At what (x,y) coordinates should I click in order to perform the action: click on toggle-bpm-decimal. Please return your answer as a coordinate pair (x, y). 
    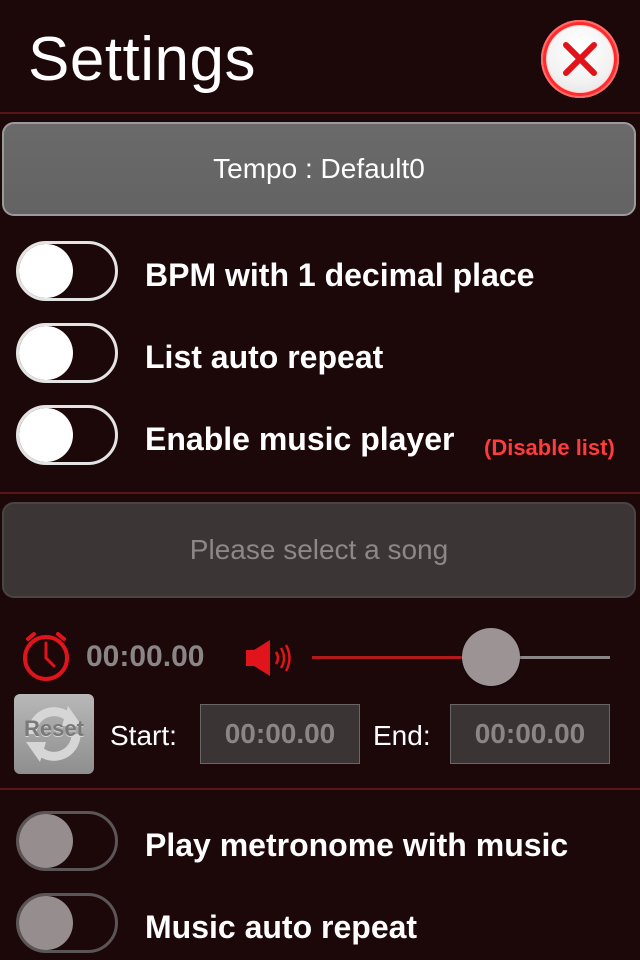
    Looking at the image, I should click on (67, 271).